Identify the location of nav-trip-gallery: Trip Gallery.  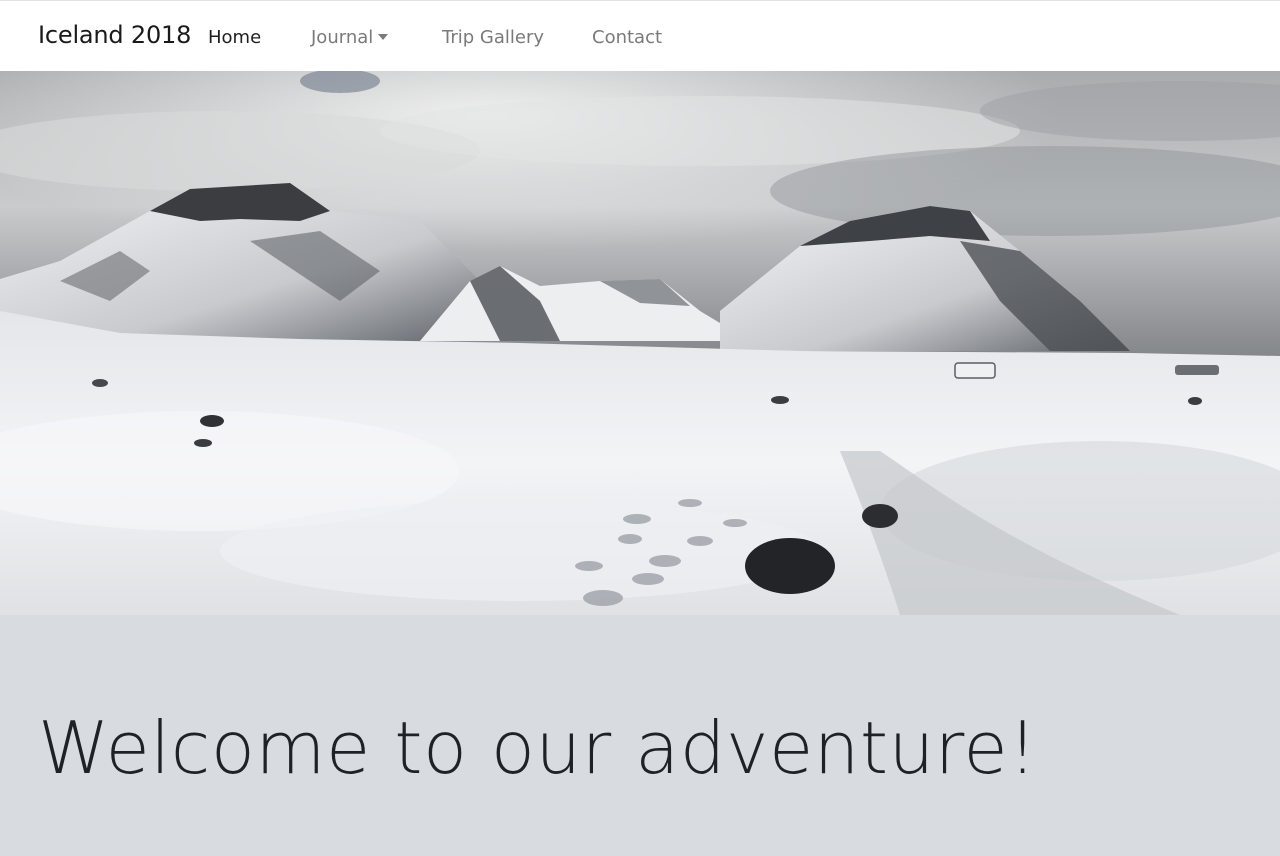
(493, 37).